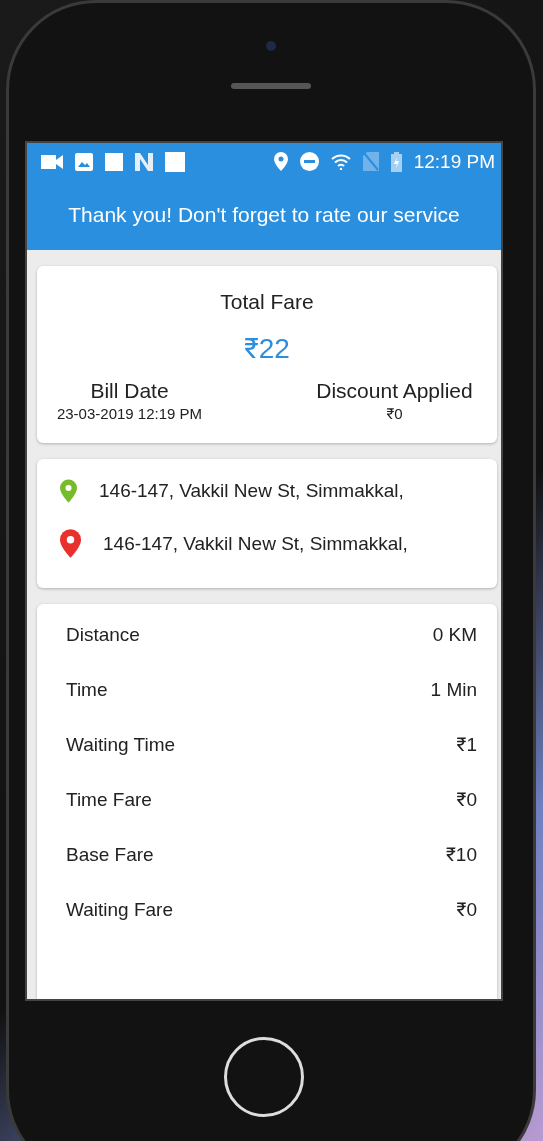  What do you see at coordinates (396, 161) in the screenshot?
I see `battery-charging-icon` at bounding box center [396, 161].